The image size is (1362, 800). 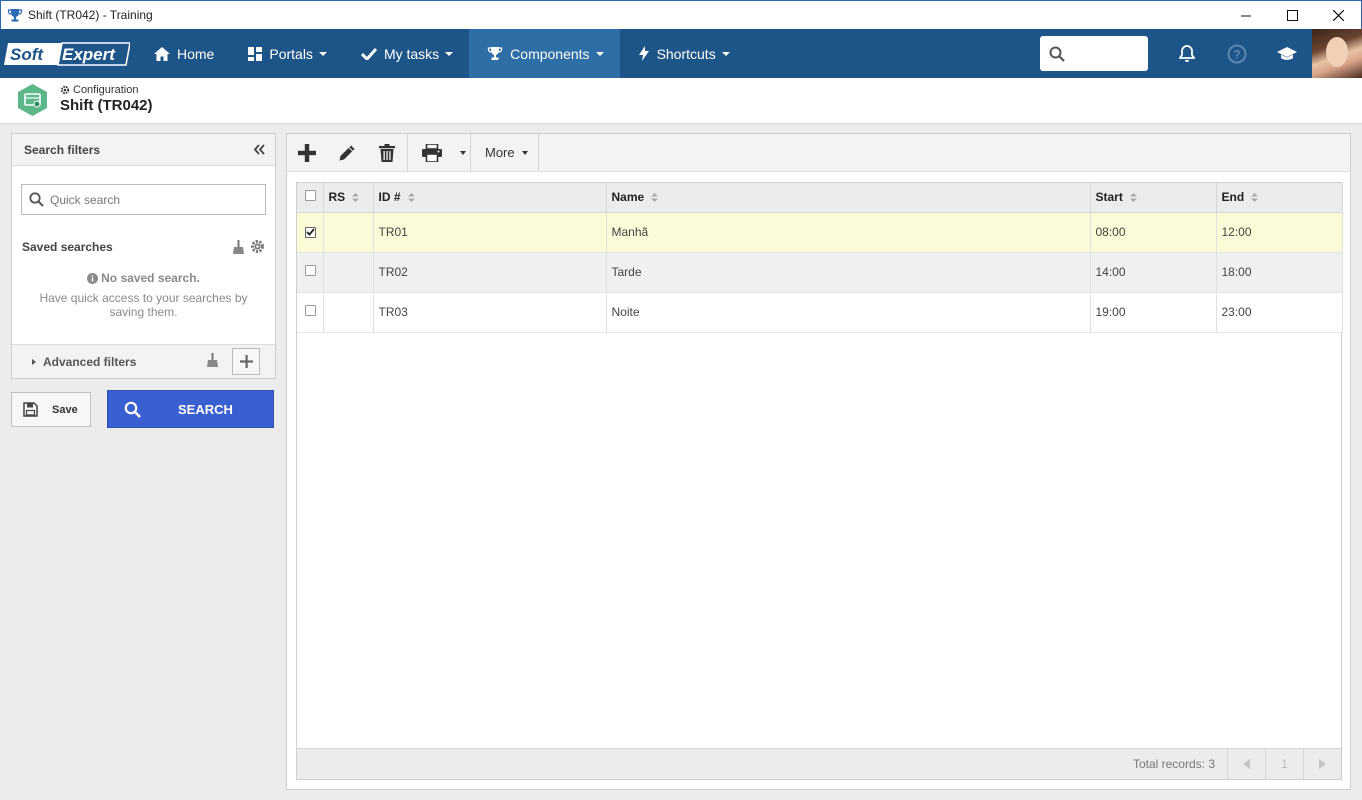 I want to click on table-row: TR02 Tarde 14:00 18:00, so click(x=820, y=272).